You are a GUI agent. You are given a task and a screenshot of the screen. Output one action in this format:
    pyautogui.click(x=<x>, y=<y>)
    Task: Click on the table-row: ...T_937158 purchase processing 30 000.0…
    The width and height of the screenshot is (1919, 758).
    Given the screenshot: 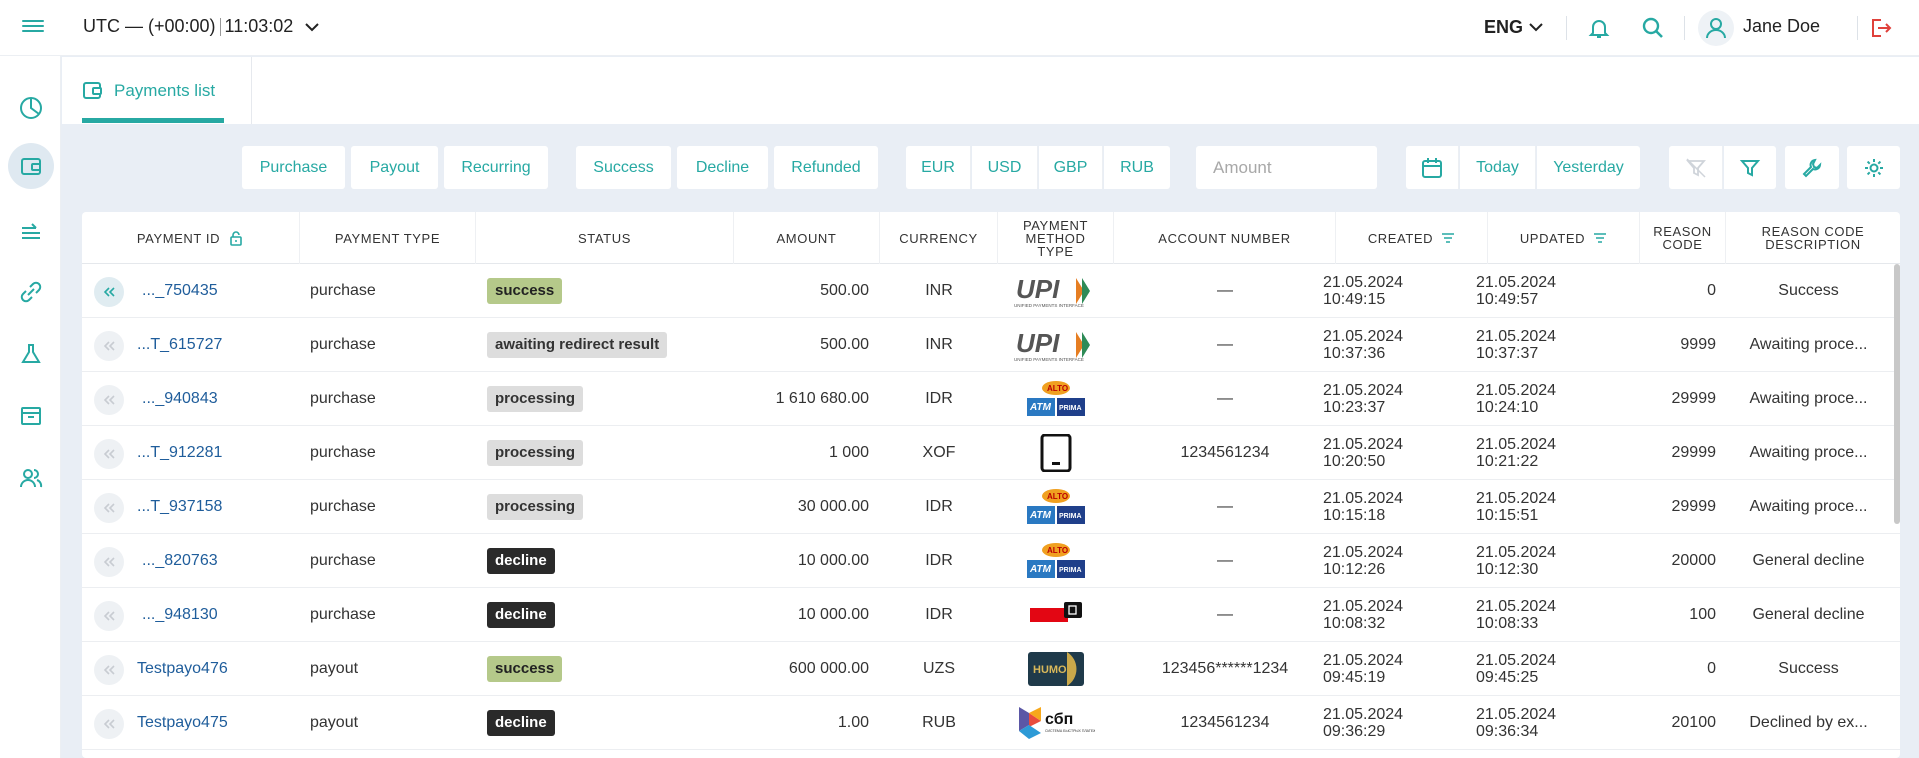 What is the action you would take?
    pyautogui.click(x=991, y=507)
    